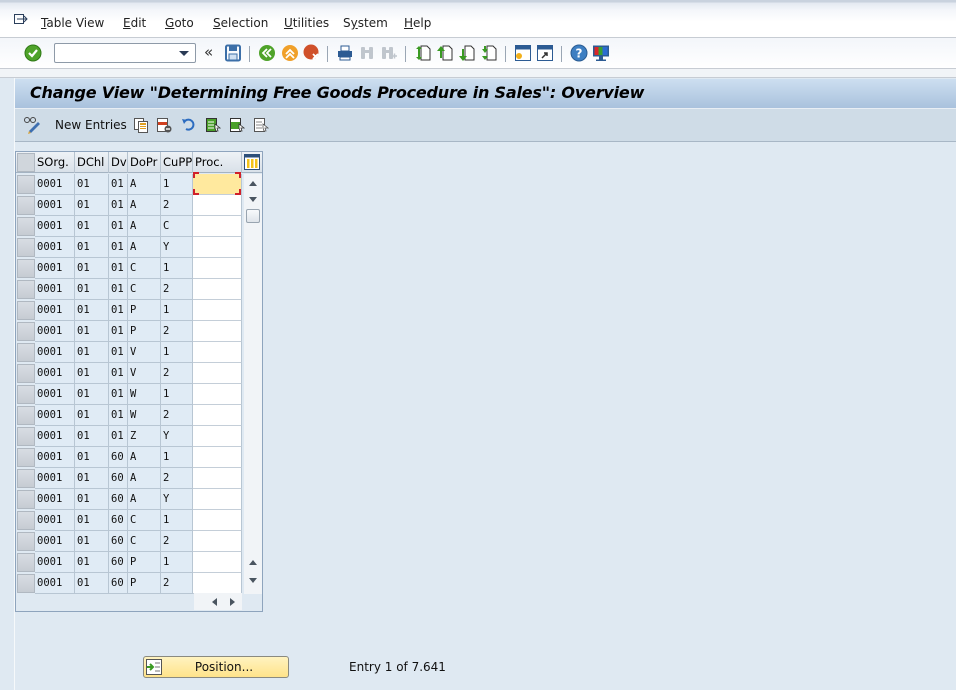 The width and height of the screenshot is (956, 690). What do you see at coordinates (489, 53) in the screenshot?
I see `last-page-icon` at bounding box center [489, 53].